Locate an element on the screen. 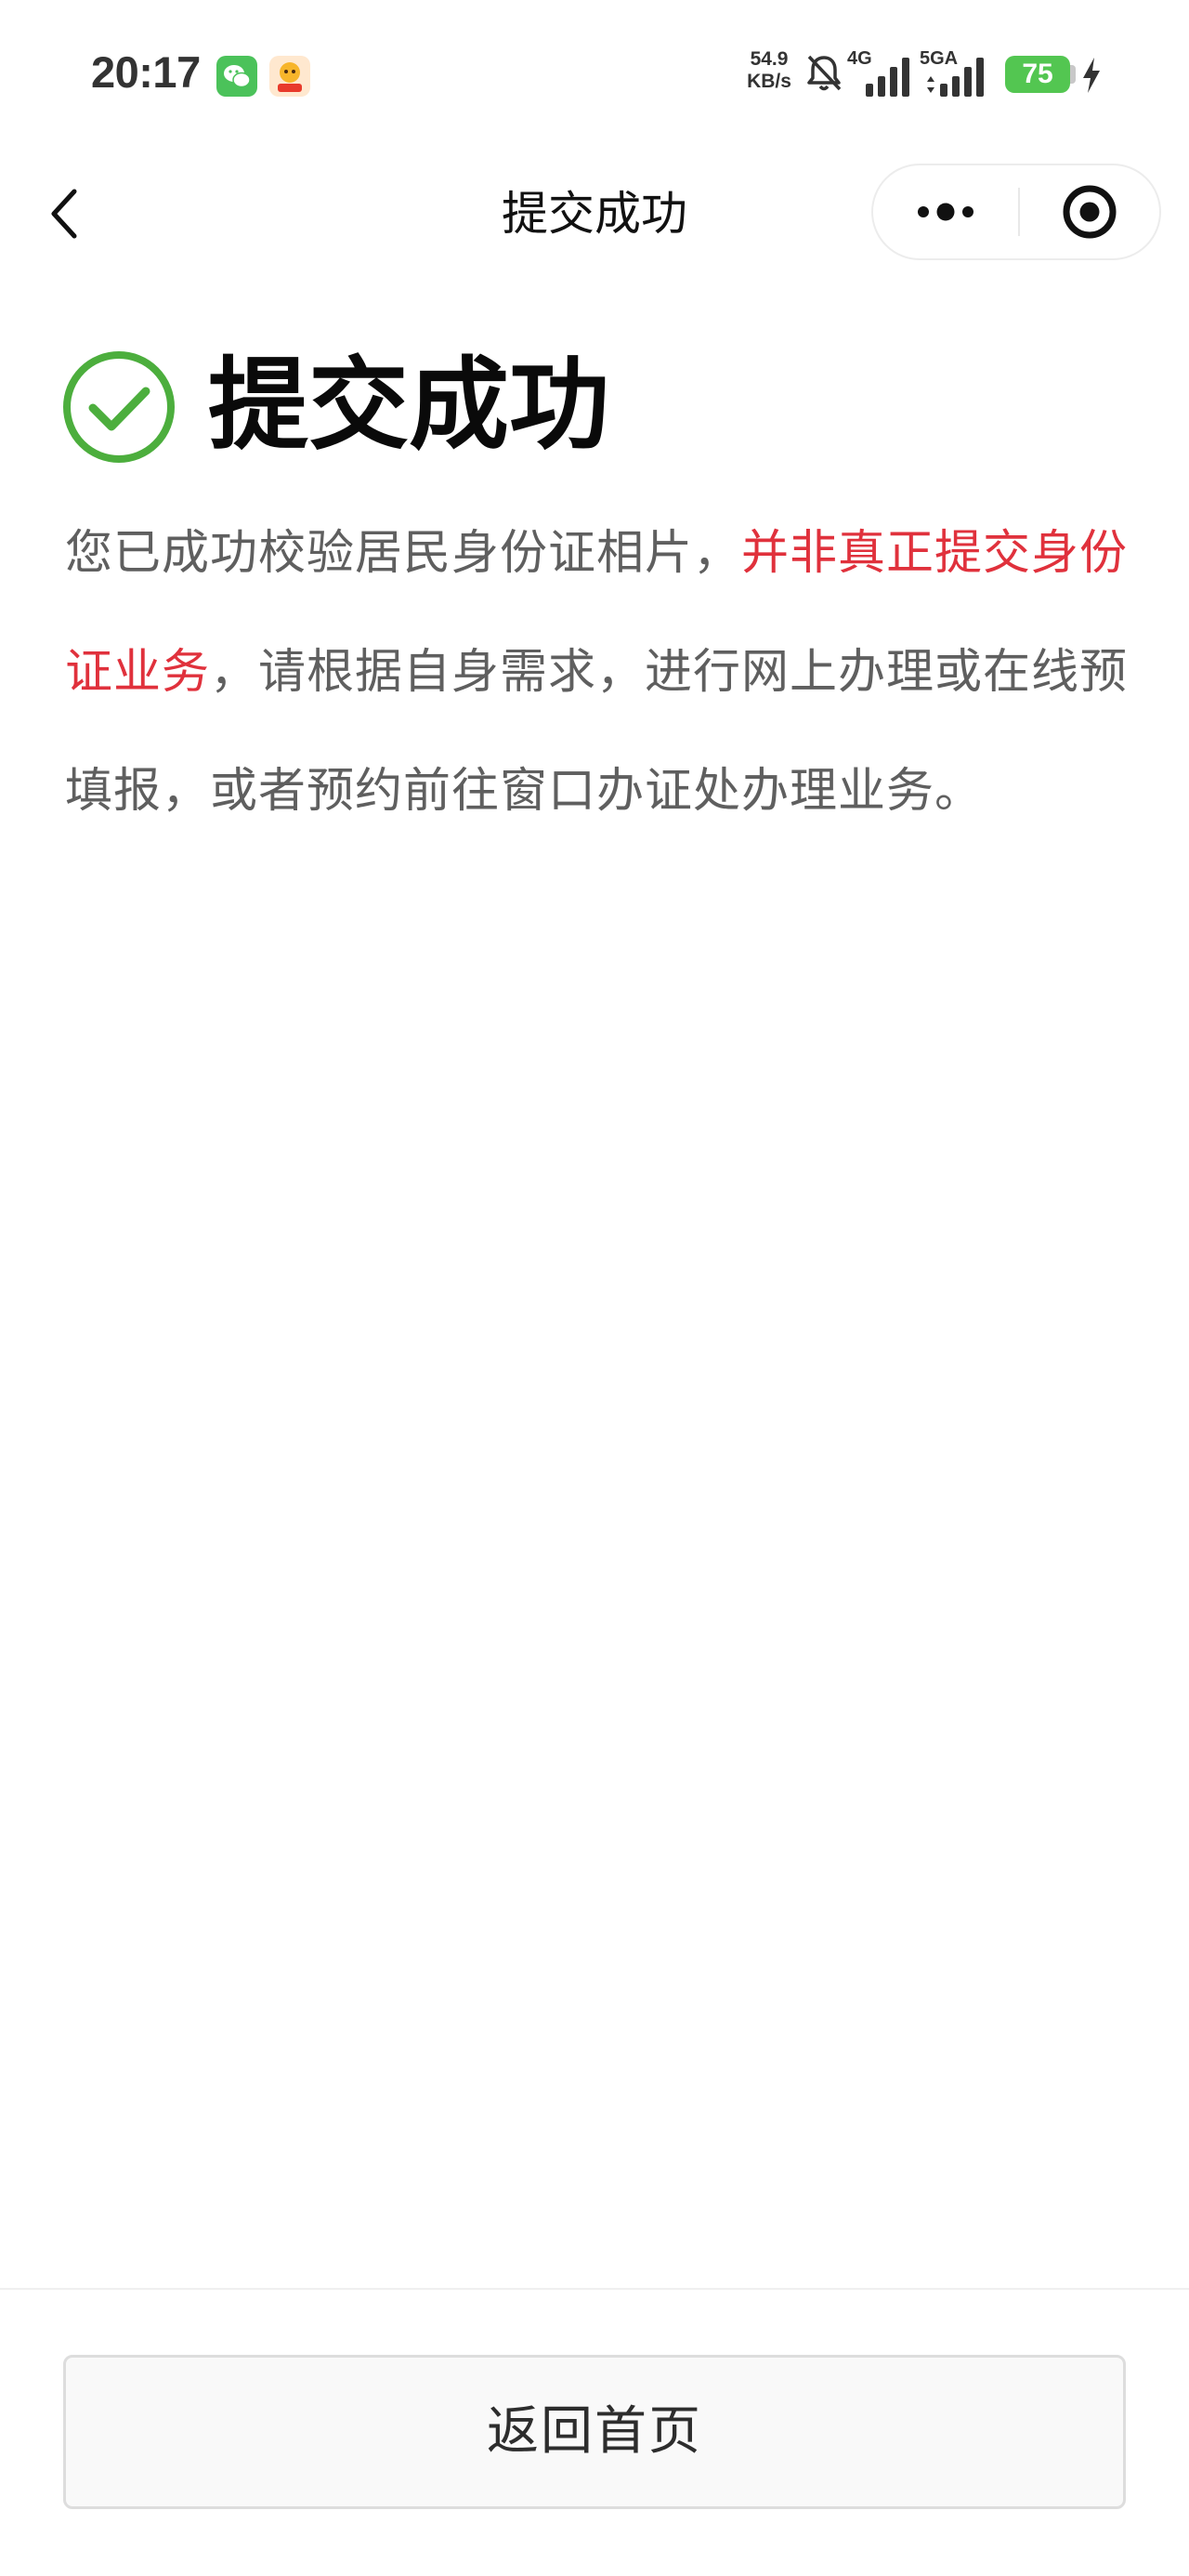 The width and height of the screenshot is (1189, 2576). battery-icon: 75 is located at coordinates (1037, 74).